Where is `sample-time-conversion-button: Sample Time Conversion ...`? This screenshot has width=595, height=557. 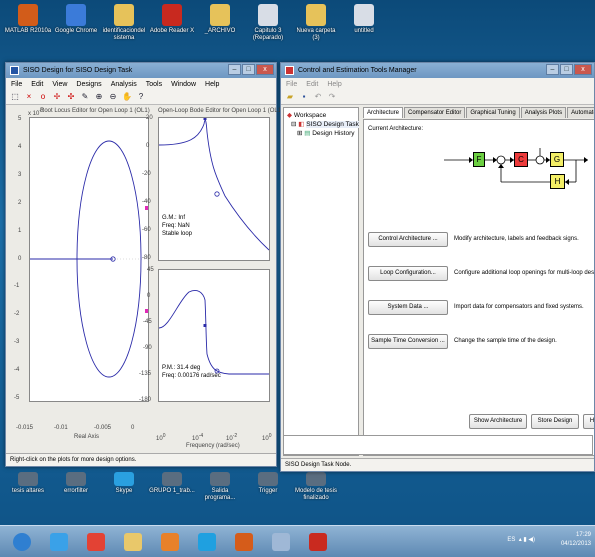
sample-time-conversion-button: Sample Time Conversion ... is located at coordinates (408, 341).